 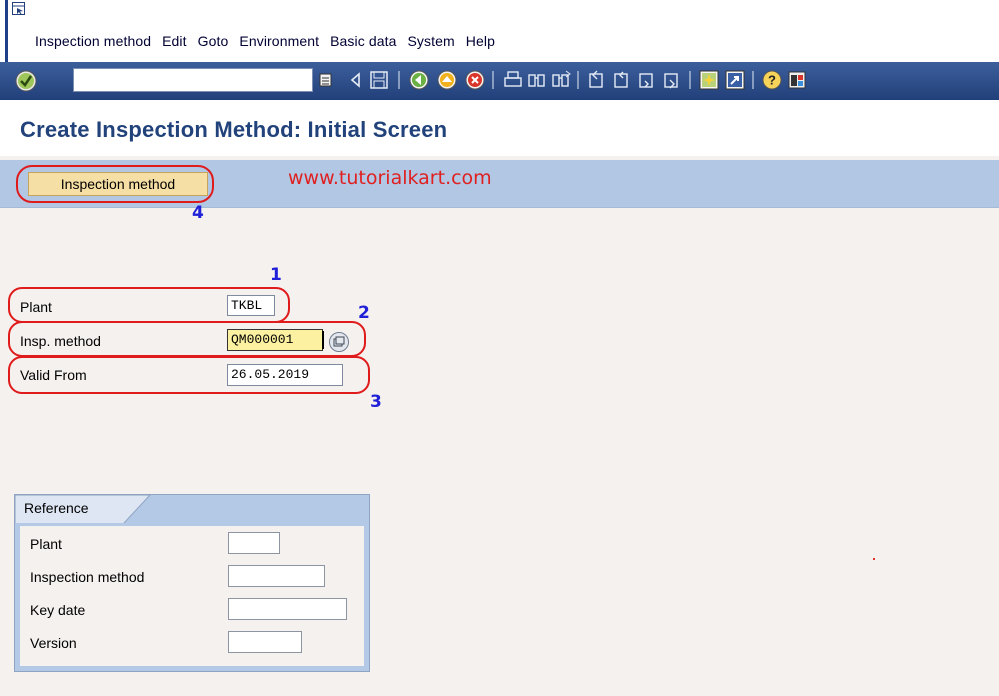 I want to click on menu-basic-data: Basic data, so click(x=363, y=42).